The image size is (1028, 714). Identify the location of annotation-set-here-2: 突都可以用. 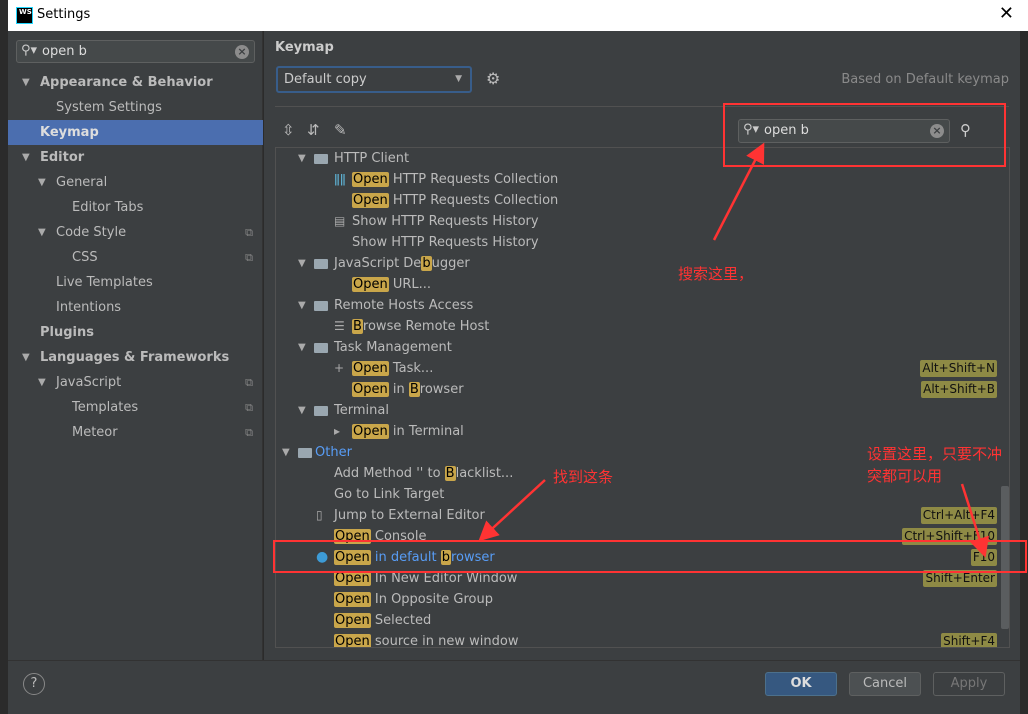
(905, 476).